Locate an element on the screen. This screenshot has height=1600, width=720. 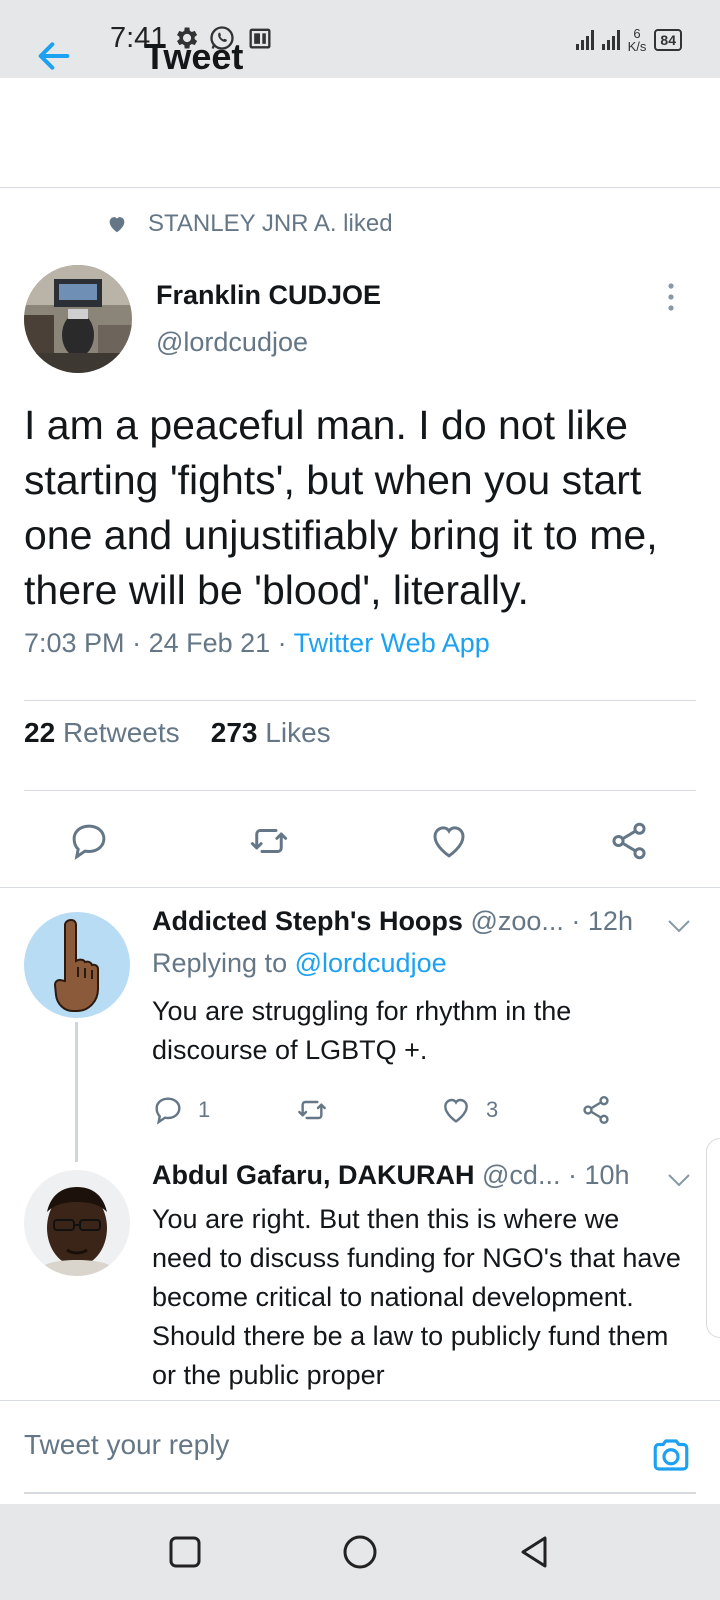
camera-icon is located at coordinates (671, 1455).